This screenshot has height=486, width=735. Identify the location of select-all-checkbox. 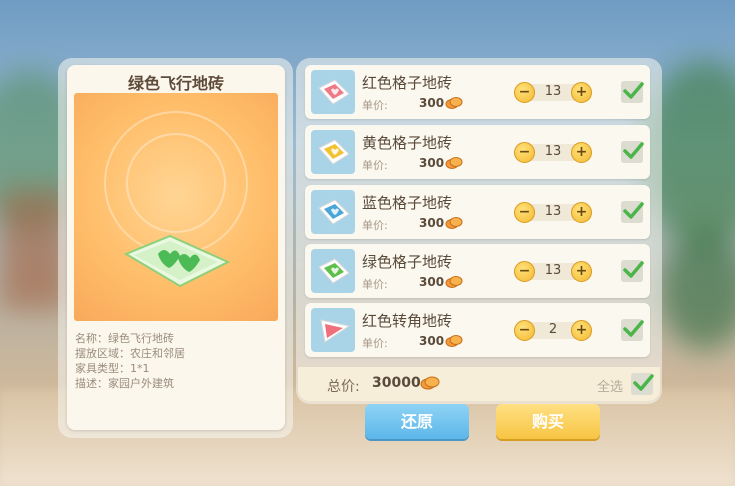
(642, 384).